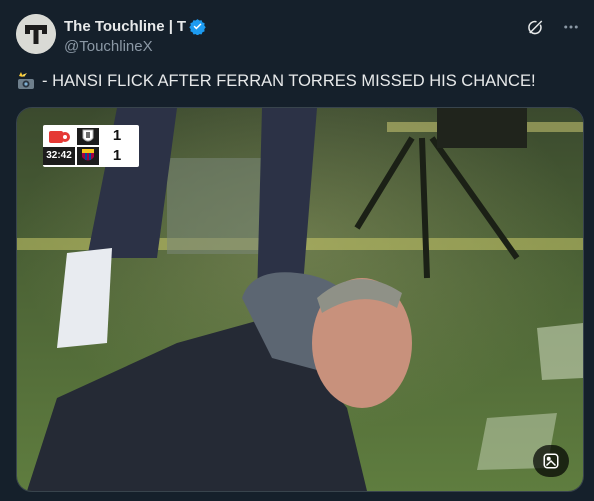  I want to click on name-row: The Touchline | T, so click(135, 26).